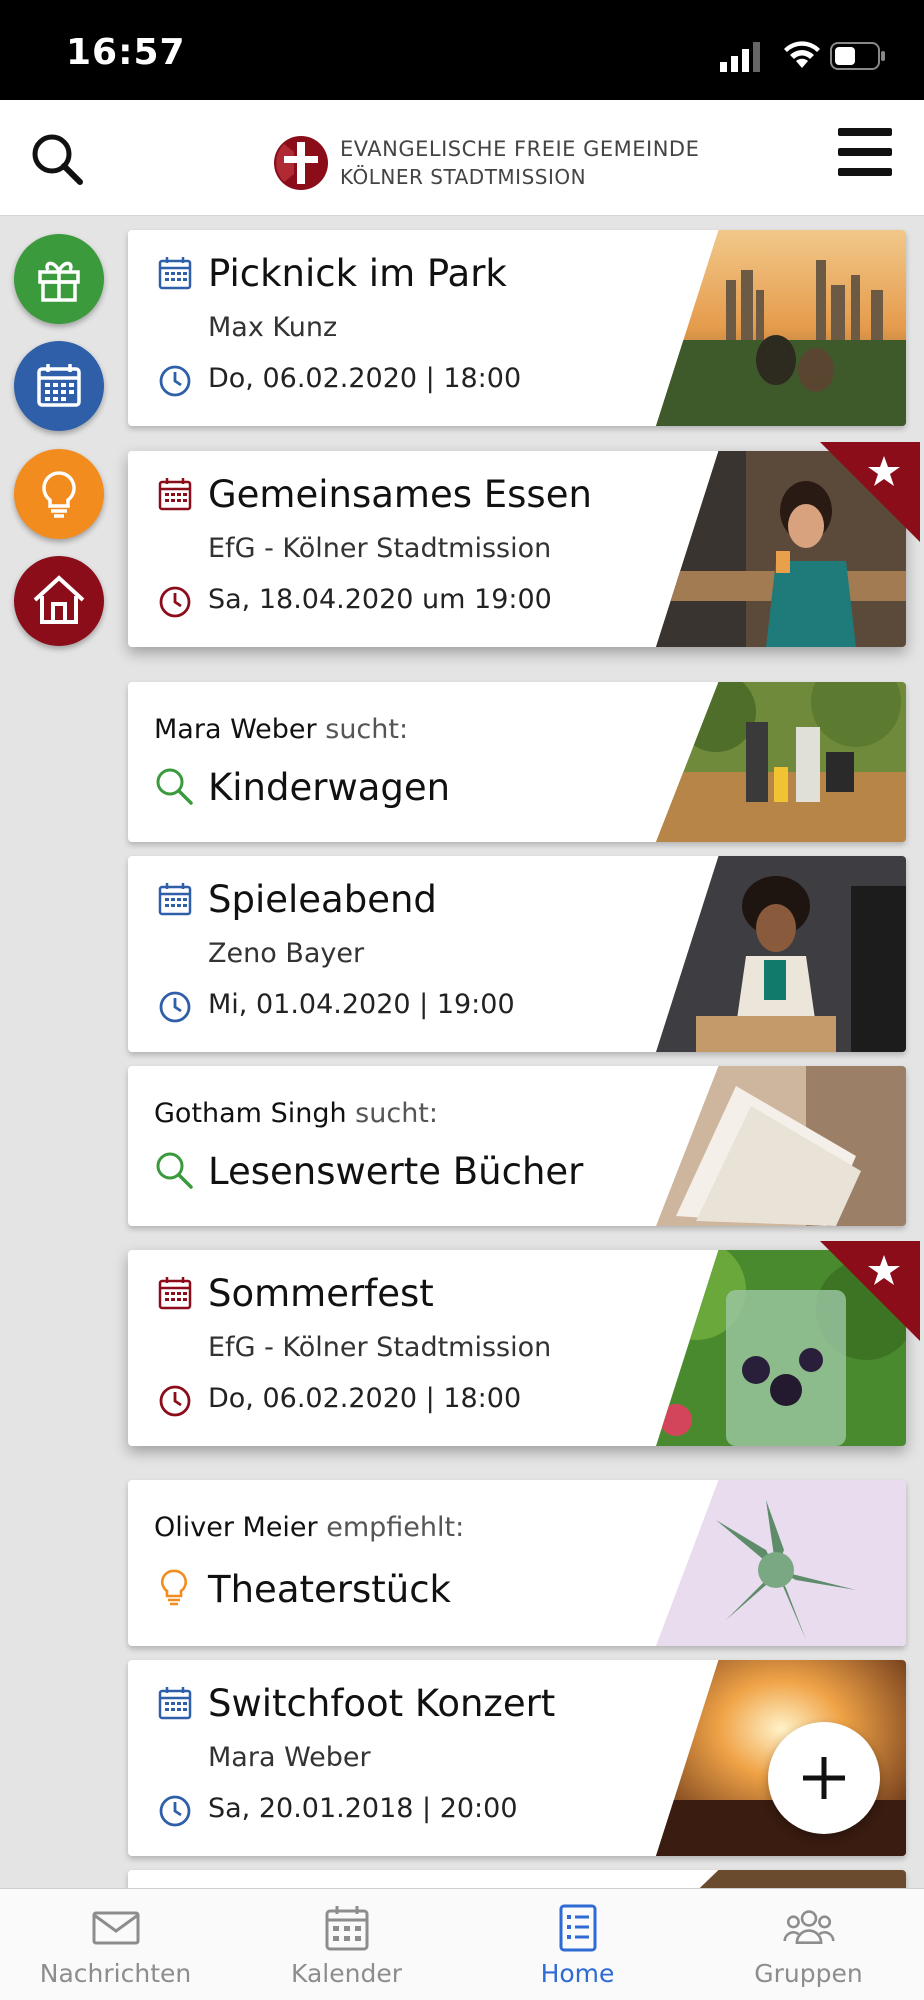 The width and height of the screenshot is (924, 2000). Describe the element at coordinates (250, 1113) in the screenshot. I see `request-person: Gotham Singh` at that location.